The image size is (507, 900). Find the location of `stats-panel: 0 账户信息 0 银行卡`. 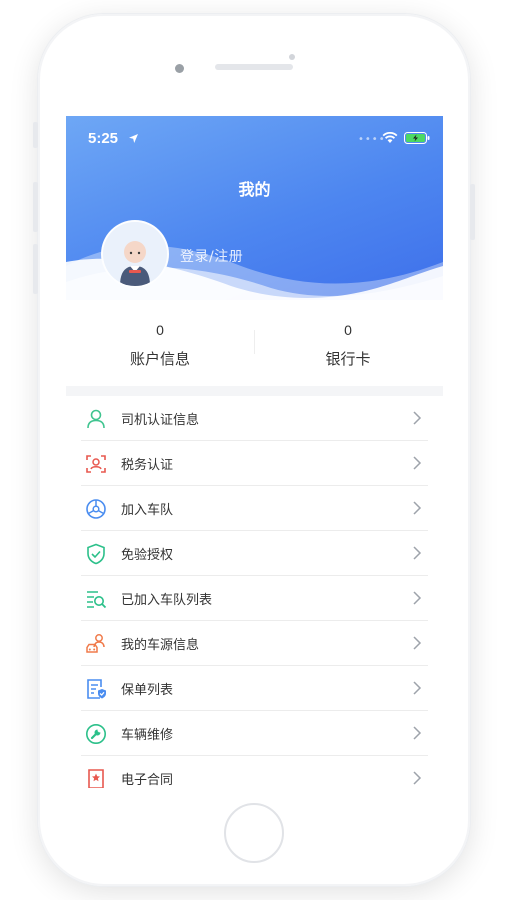

stats-panel: 0 账户信息 0 银行卡 is located at coordinates (254, 348).